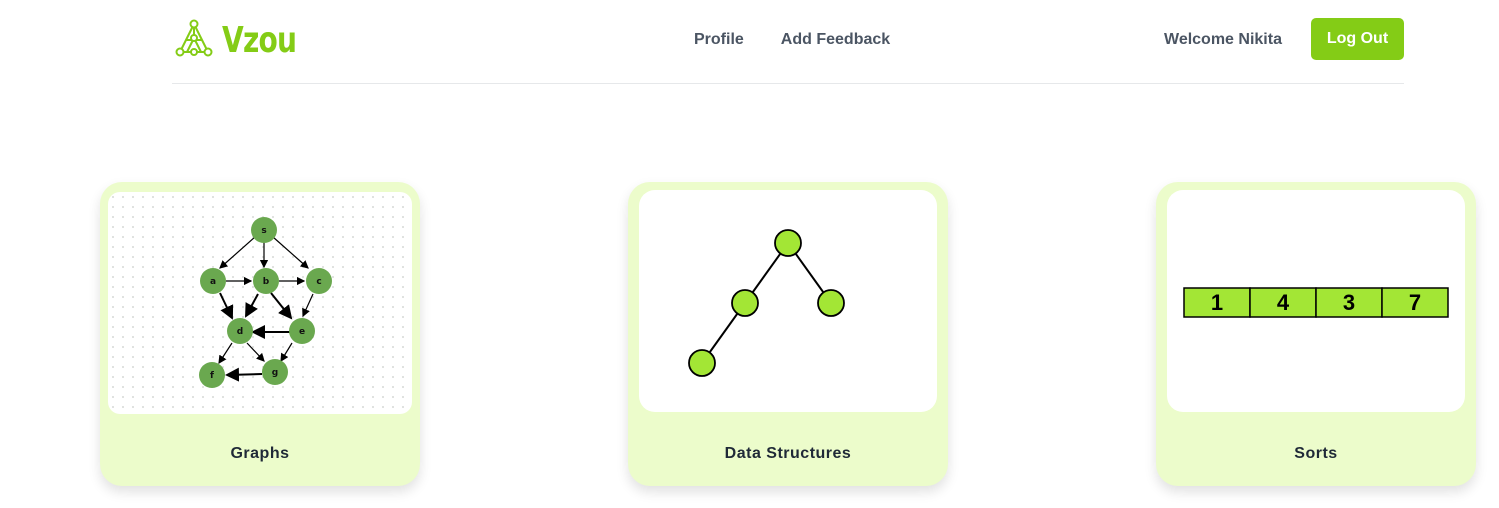 This screenshot has width=1499, height=508. Describe the element at coordinates (259, 40) in the screenshot. I see `brand-name: Vzou` at that location.